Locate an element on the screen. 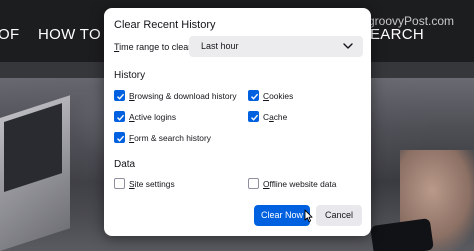 This screenshot has width=474, height=251. offline-website-data-checkbox: Offline website data is located at coordinates (292, 183).